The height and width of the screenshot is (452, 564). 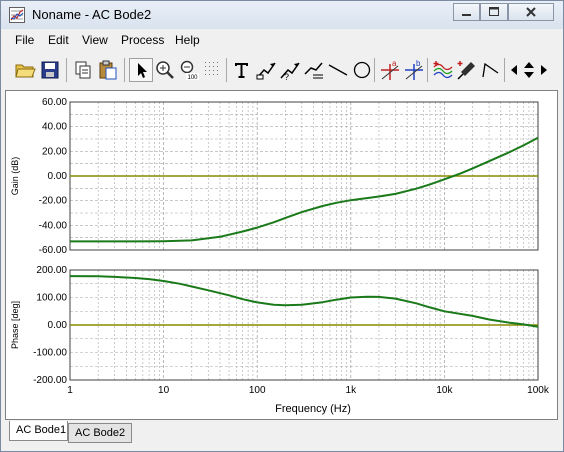 I want to click on open-button, so click(x=25, y=70).